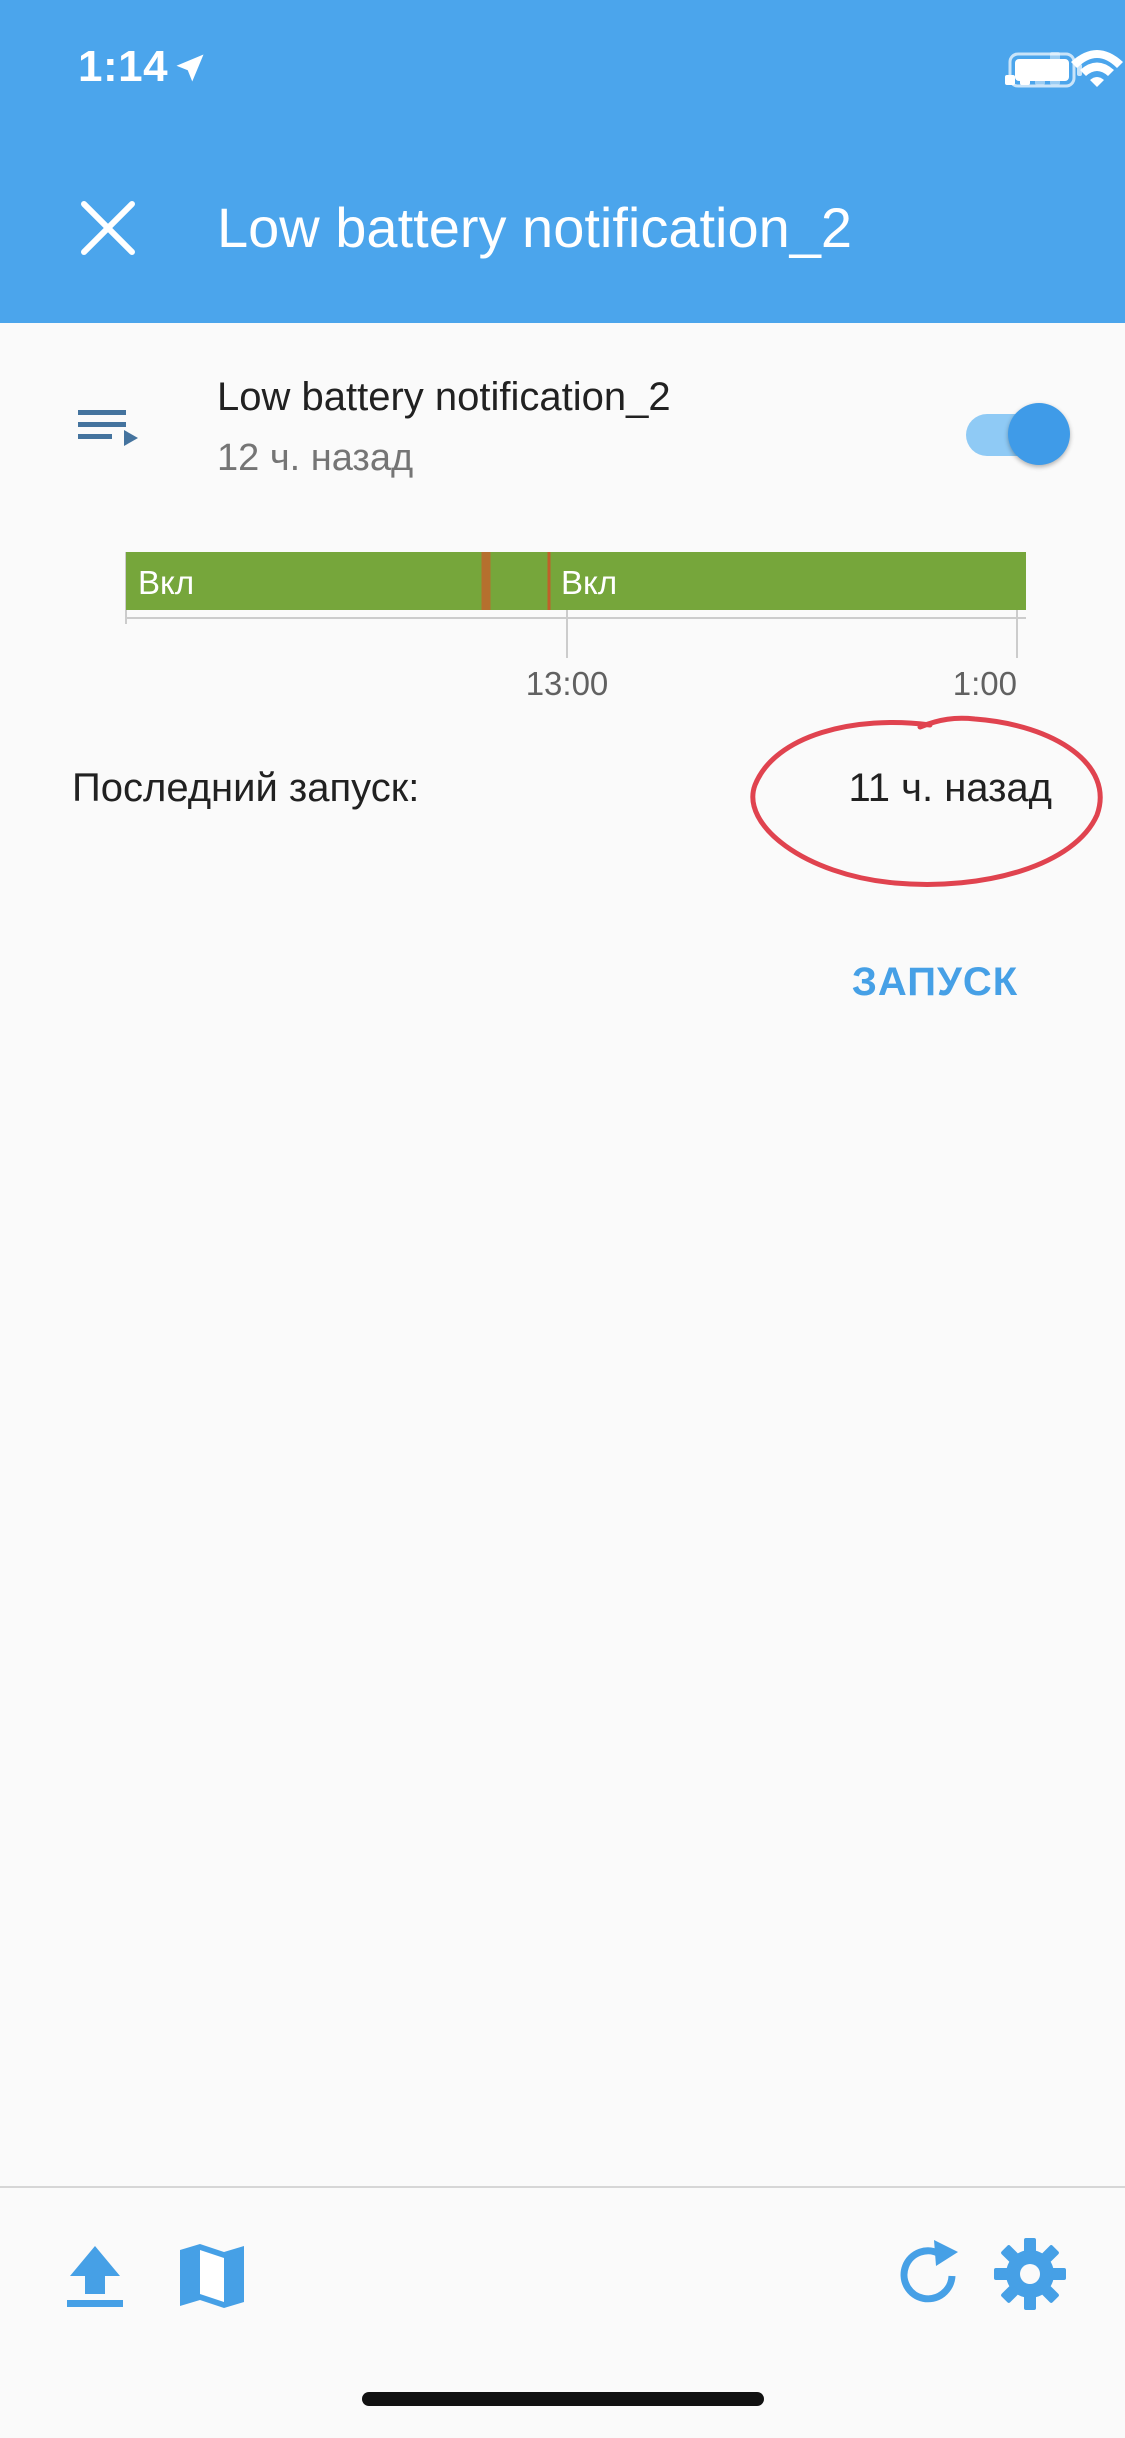 Image resolution: width=1125 pixels, height=2438 pixels. Describe the element at coordinates (108, 428) in the screenshot. I see `playlist-play-icon` at that location.